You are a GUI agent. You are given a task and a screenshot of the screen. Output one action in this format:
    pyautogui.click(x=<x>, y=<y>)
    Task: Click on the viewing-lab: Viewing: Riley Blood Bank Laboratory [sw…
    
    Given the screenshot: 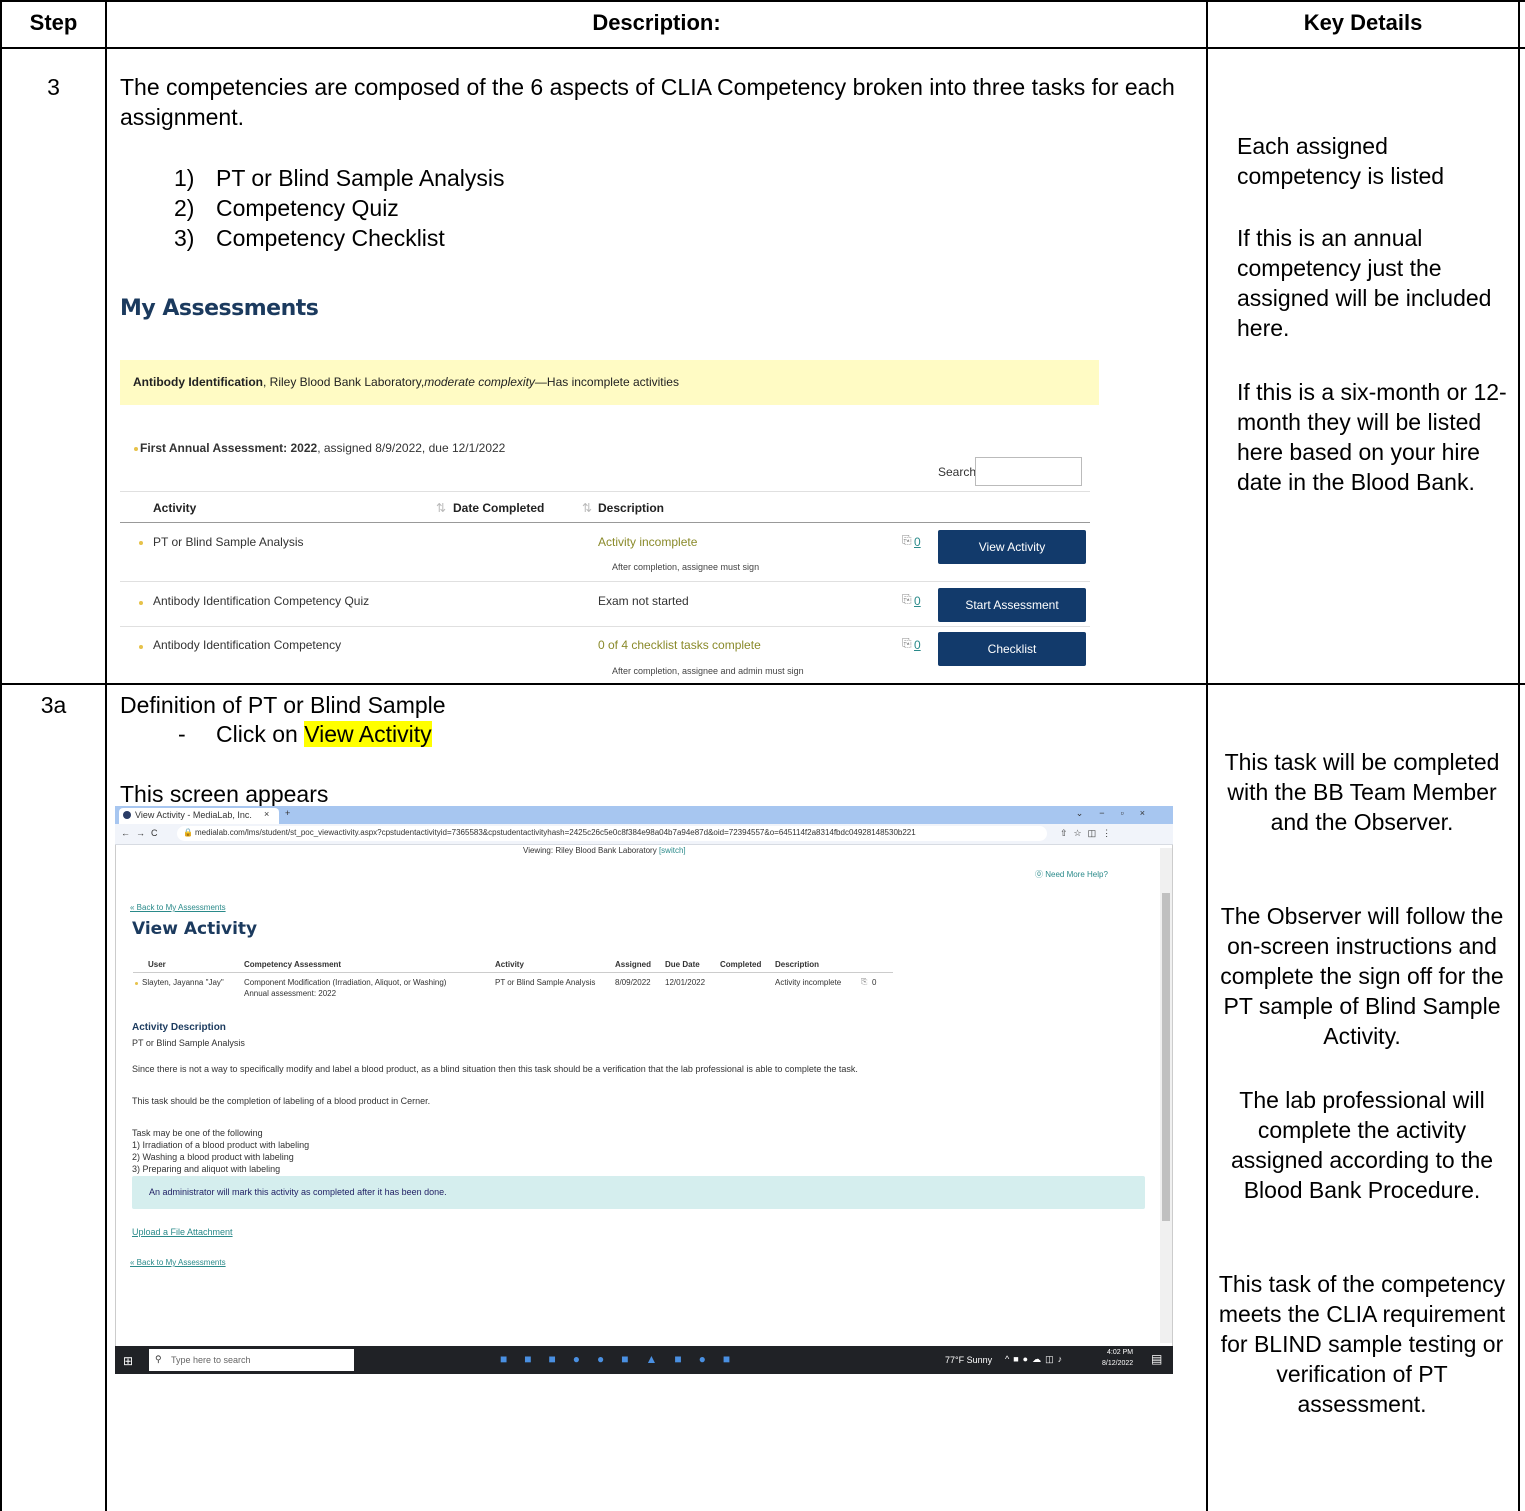 What is the action you would take?
    pyautogui.click(x=604, y=850)
    